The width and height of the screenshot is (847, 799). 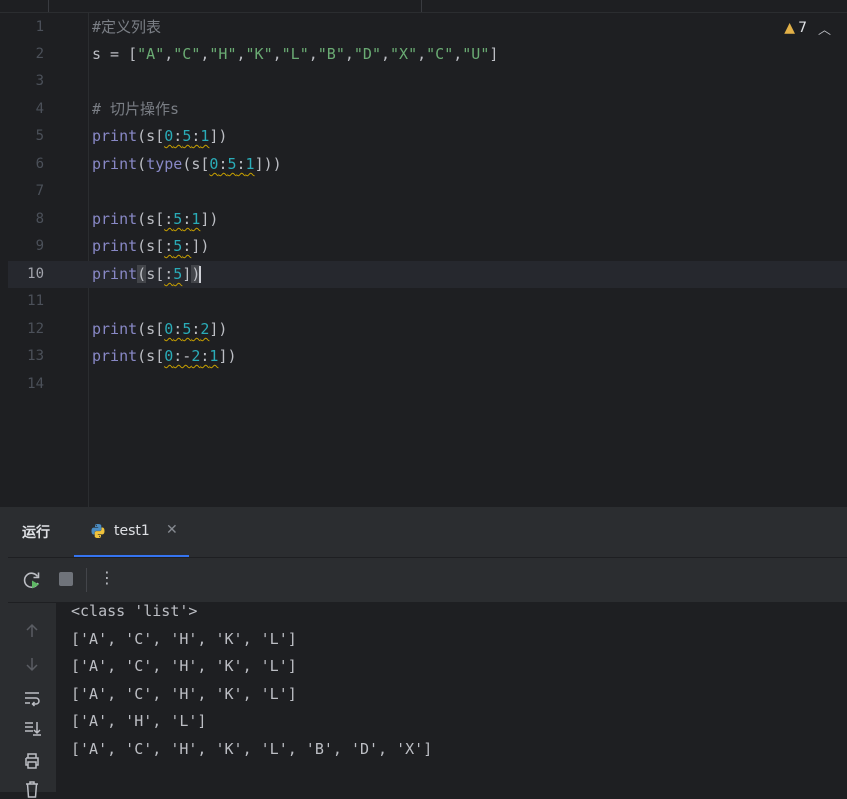 What do you see at coordinates (427, 301) in the screenshot?
I see `code-line: 11` at bounding box center [427, 301].